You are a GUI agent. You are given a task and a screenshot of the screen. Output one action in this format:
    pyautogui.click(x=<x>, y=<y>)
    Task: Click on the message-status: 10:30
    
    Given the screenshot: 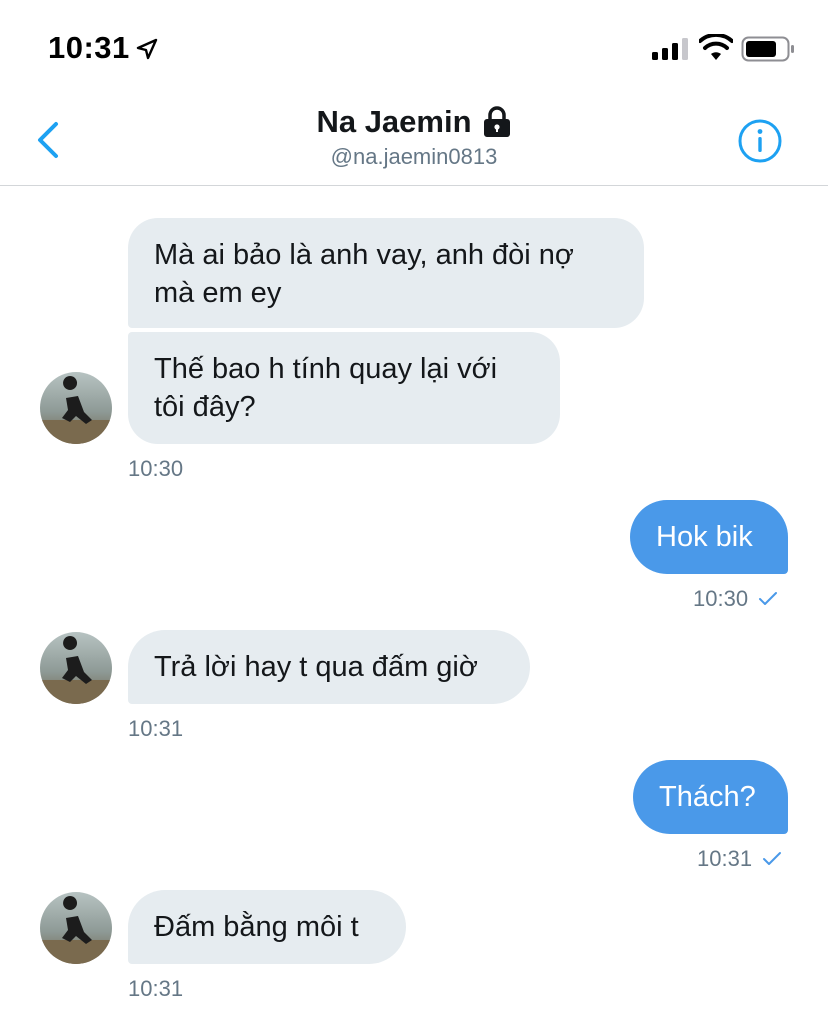 What is the action you would take?
    pyautogui.click(x=735, y=599)
    